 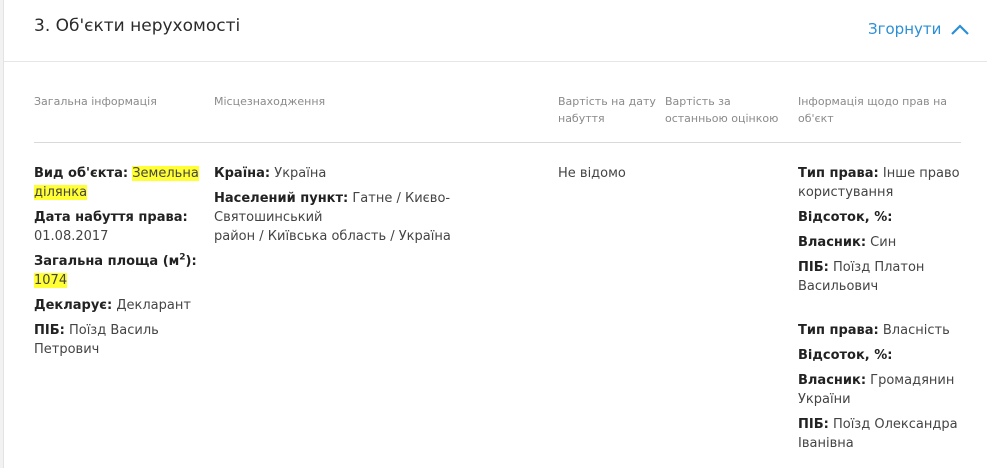 What do you see at coordinates (116, 183) in the screenshot?
I see `object-type: Вид об'єкта: Земельна ділянка` at bounding box center [116, 183].